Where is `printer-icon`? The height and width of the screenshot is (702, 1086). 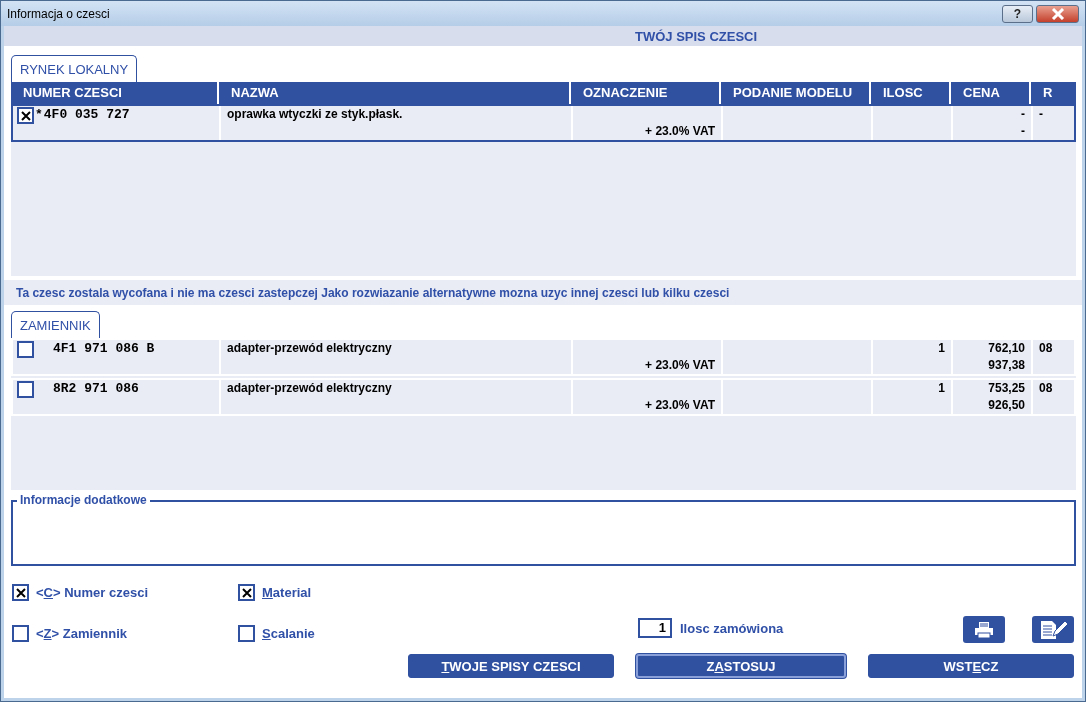
printer-icon is located at coordinates (984, 629).